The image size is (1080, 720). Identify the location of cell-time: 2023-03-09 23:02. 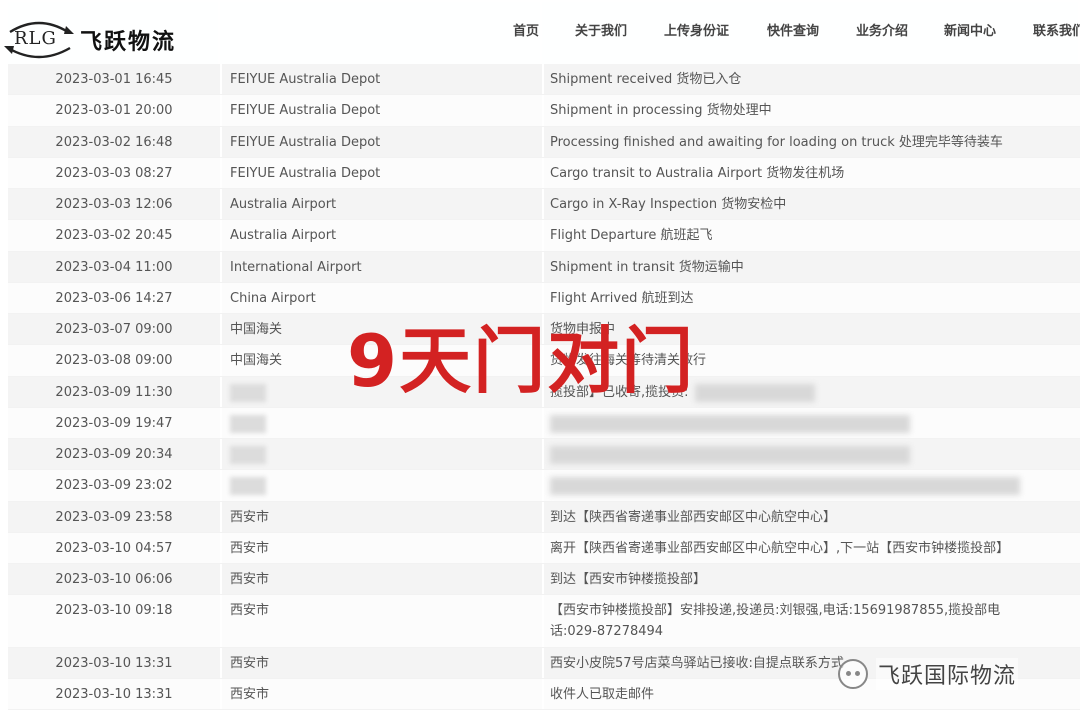
(114, 485).